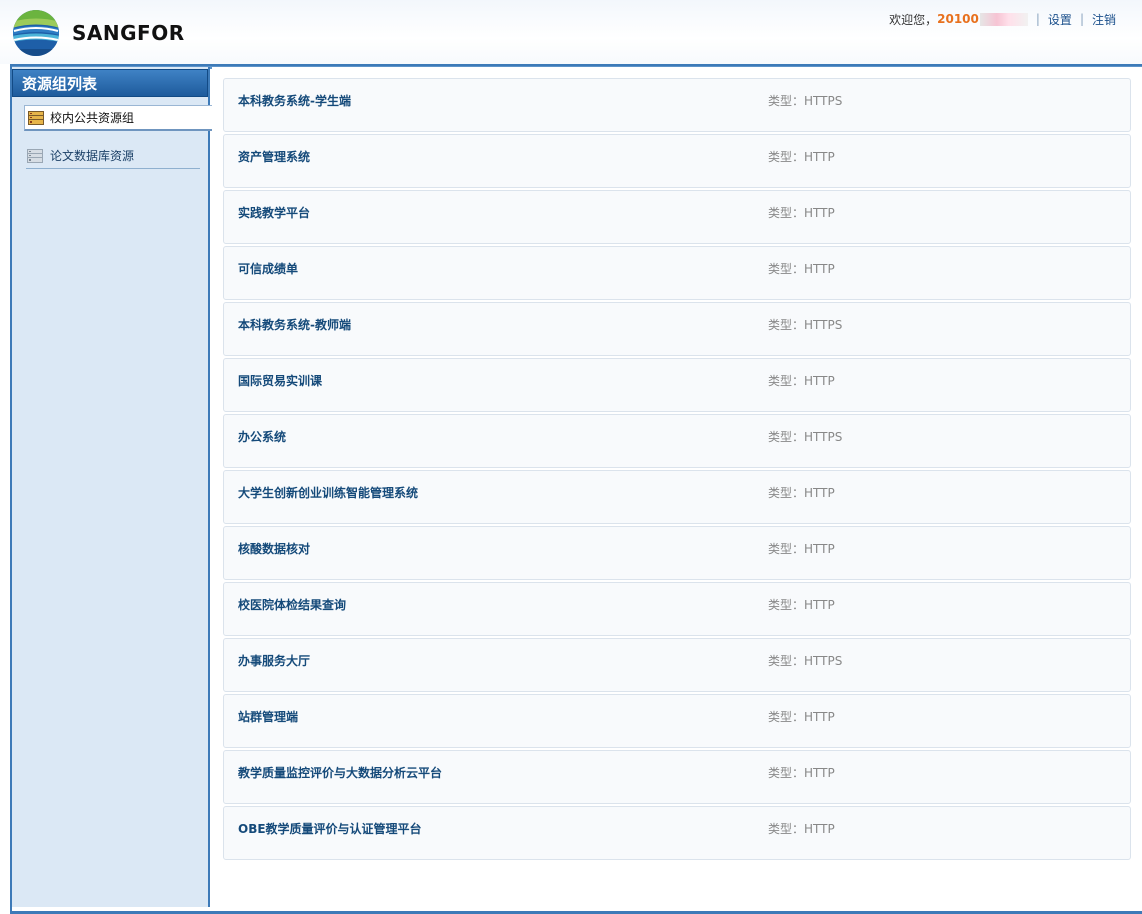  What do you see at coordinates (36, 33) in the screenshot?
I see `globe-logo-icon` at bounding box center [36, 33].